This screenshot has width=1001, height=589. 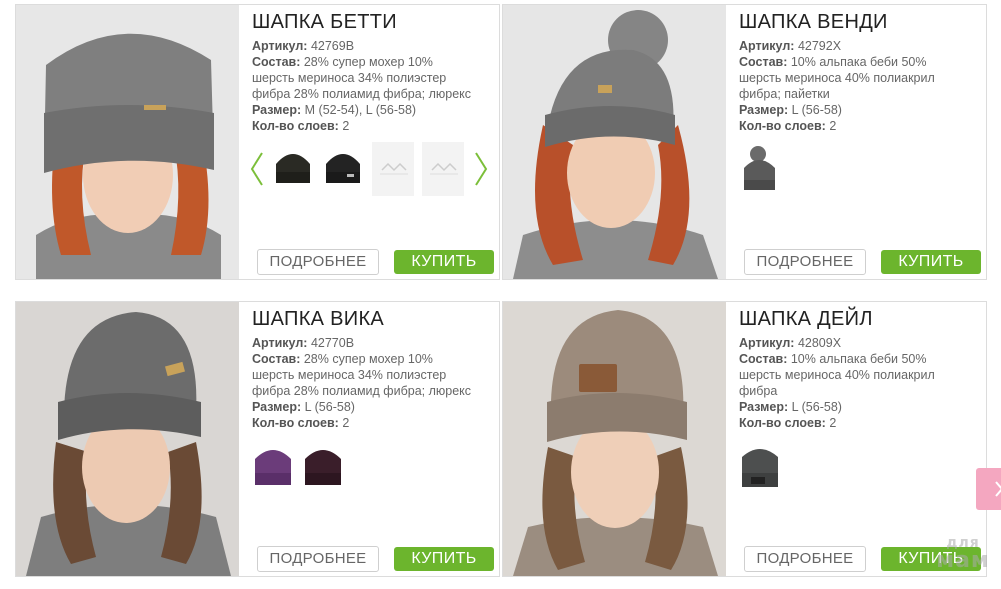 What do you see at coordinates (273, 466) in the screenshot?
I see `color-thumbnail-purple-hat` at bounding box center [273, 466].